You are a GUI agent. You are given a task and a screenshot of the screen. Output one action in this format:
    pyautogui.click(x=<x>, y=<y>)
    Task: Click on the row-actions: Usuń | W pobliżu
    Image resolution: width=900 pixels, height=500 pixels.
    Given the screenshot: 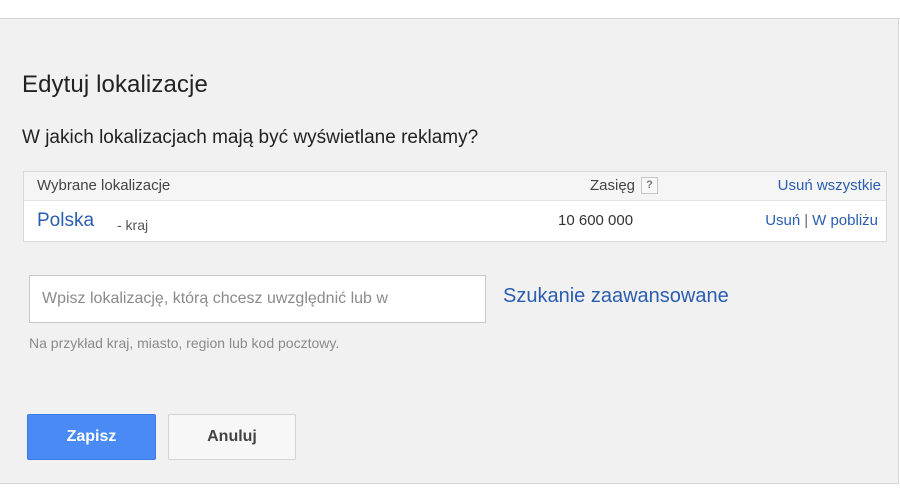 What is the action you would take?
    pyautogui.click(x=821, y=220)
    